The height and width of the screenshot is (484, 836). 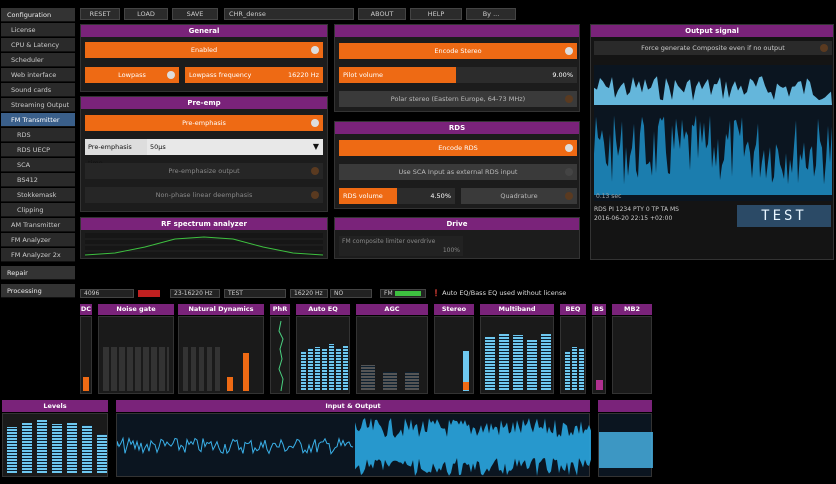 What do you see at coordinates (38, 105) in the screenshot?
I see `sidebar-item-streaming-output: Streaming Output` at bounding box center [38, 105].